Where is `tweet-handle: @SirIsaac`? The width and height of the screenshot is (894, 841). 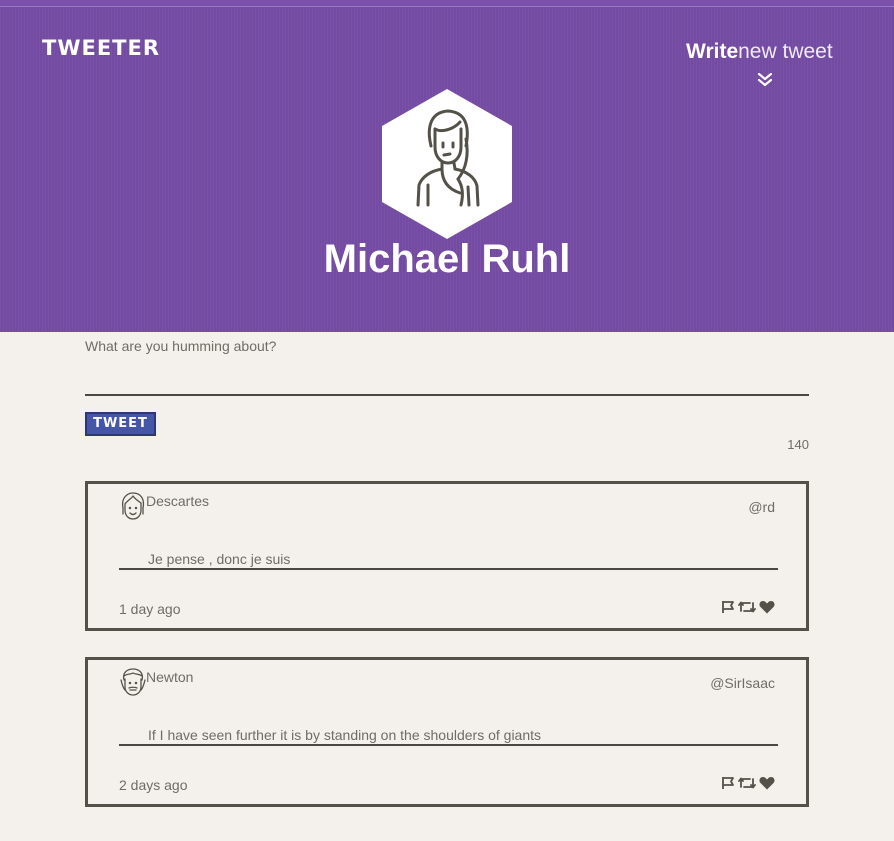
tweet-handle: @SirIsaac is located at coordinates (742, 683).